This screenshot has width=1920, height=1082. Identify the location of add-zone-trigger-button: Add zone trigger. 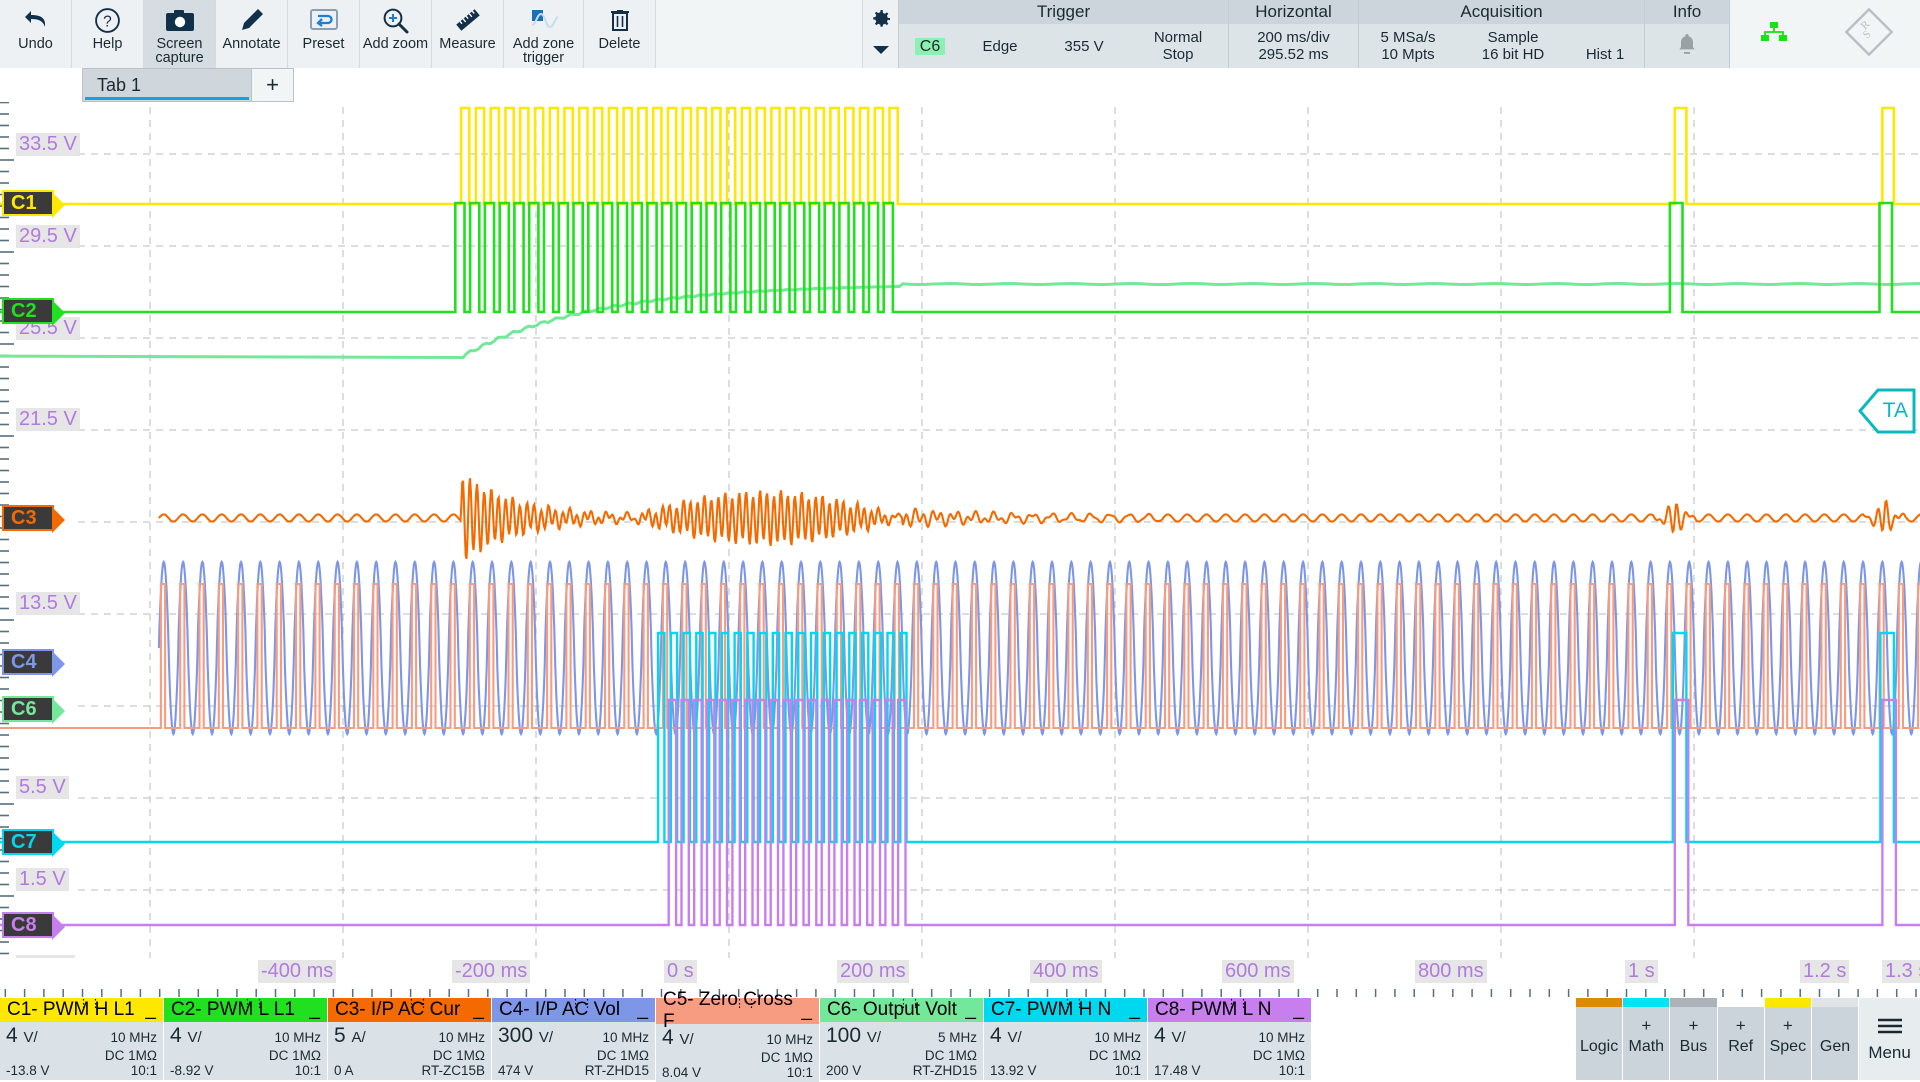
(544, 34).